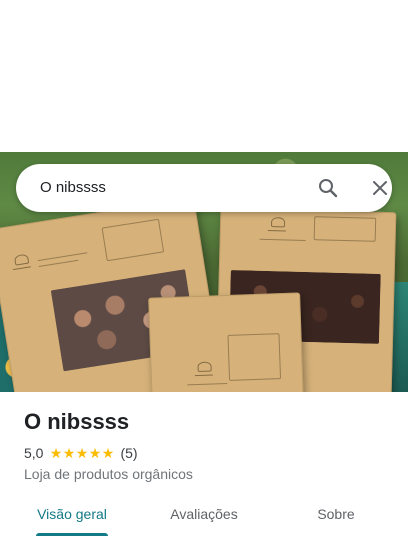 The image size is (408, 544). I want to click on place-title: O nibssss, so click(77, 421).